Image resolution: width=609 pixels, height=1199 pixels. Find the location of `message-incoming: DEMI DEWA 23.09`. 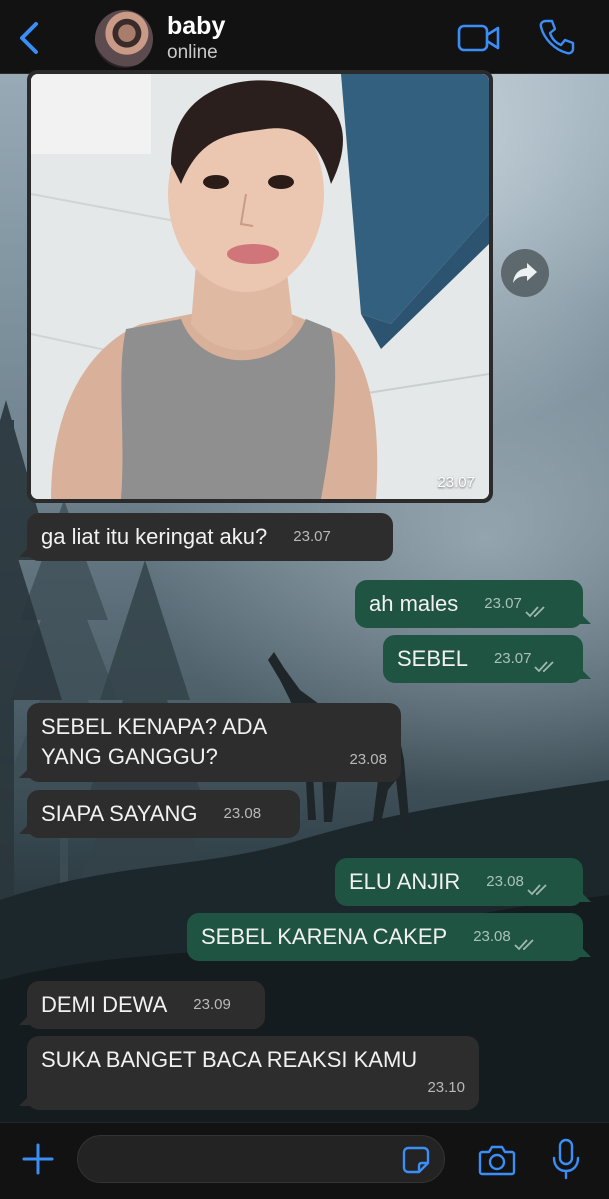

message-incoming: DEMI DEWA 23.09 is located at coordinates (142, 1005).